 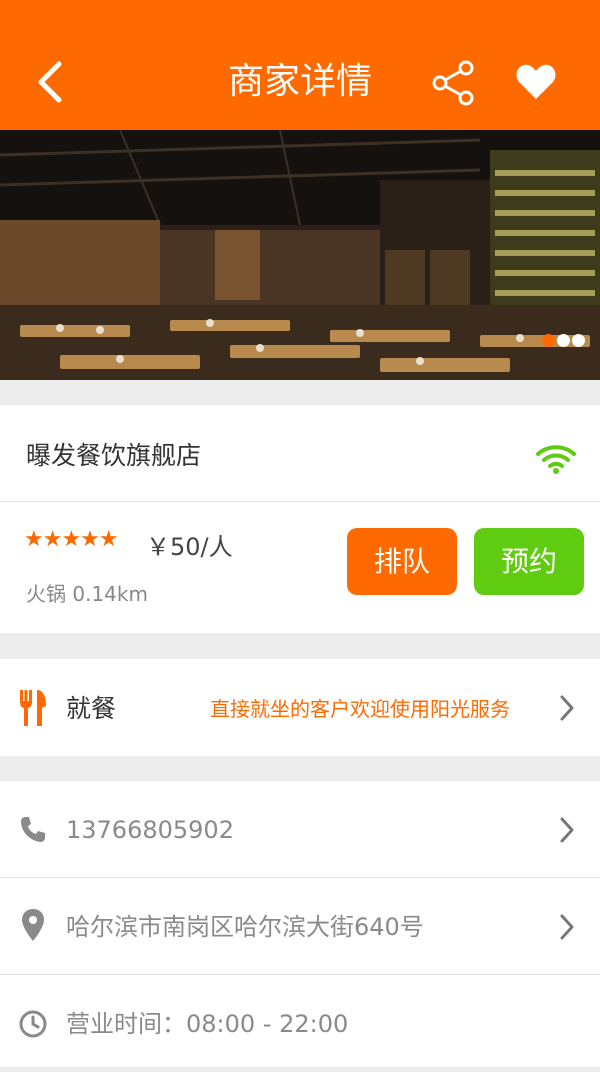 I want to click on clock-icon, so click(x=33, y=1024).